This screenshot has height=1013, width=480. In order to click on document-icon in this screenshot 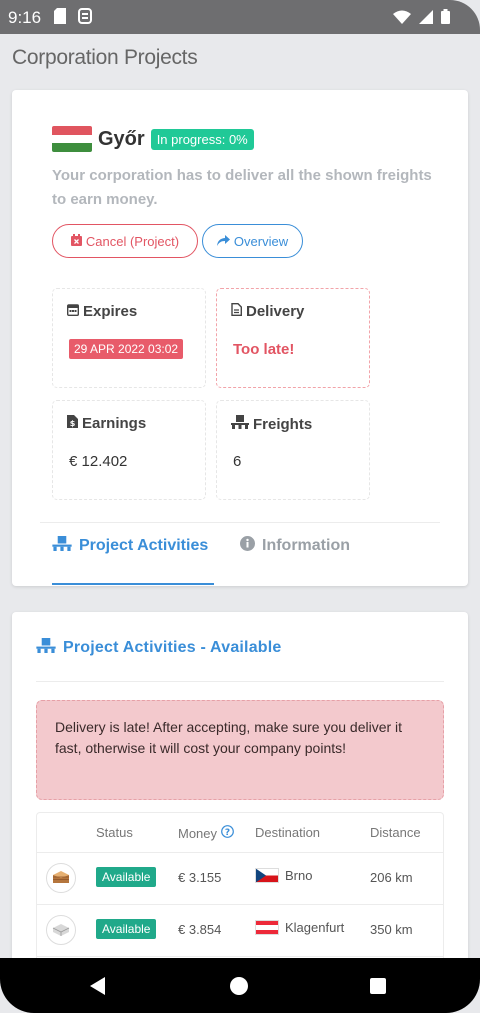, I will do `click(236, 311)`.